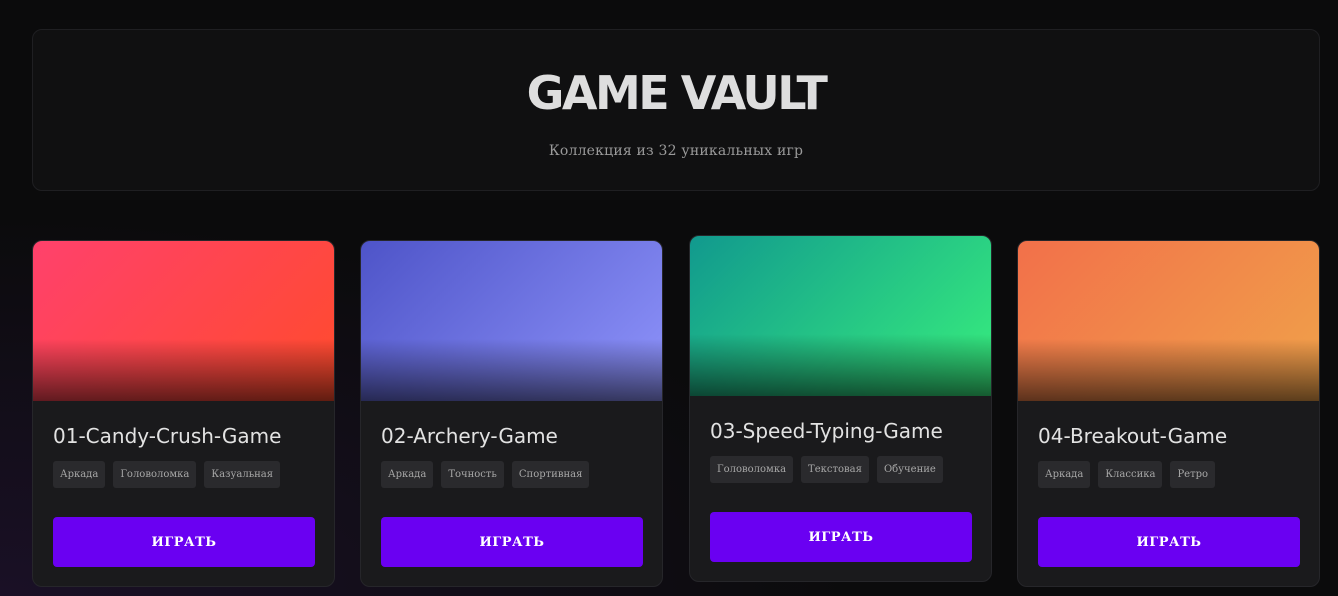 The width and height of the screenshot is (1338, 596). What do you see at coordinates (677, 93) in the screenshot?
I see `page-title: GAME VAULT` at bounding box center [677, 93].